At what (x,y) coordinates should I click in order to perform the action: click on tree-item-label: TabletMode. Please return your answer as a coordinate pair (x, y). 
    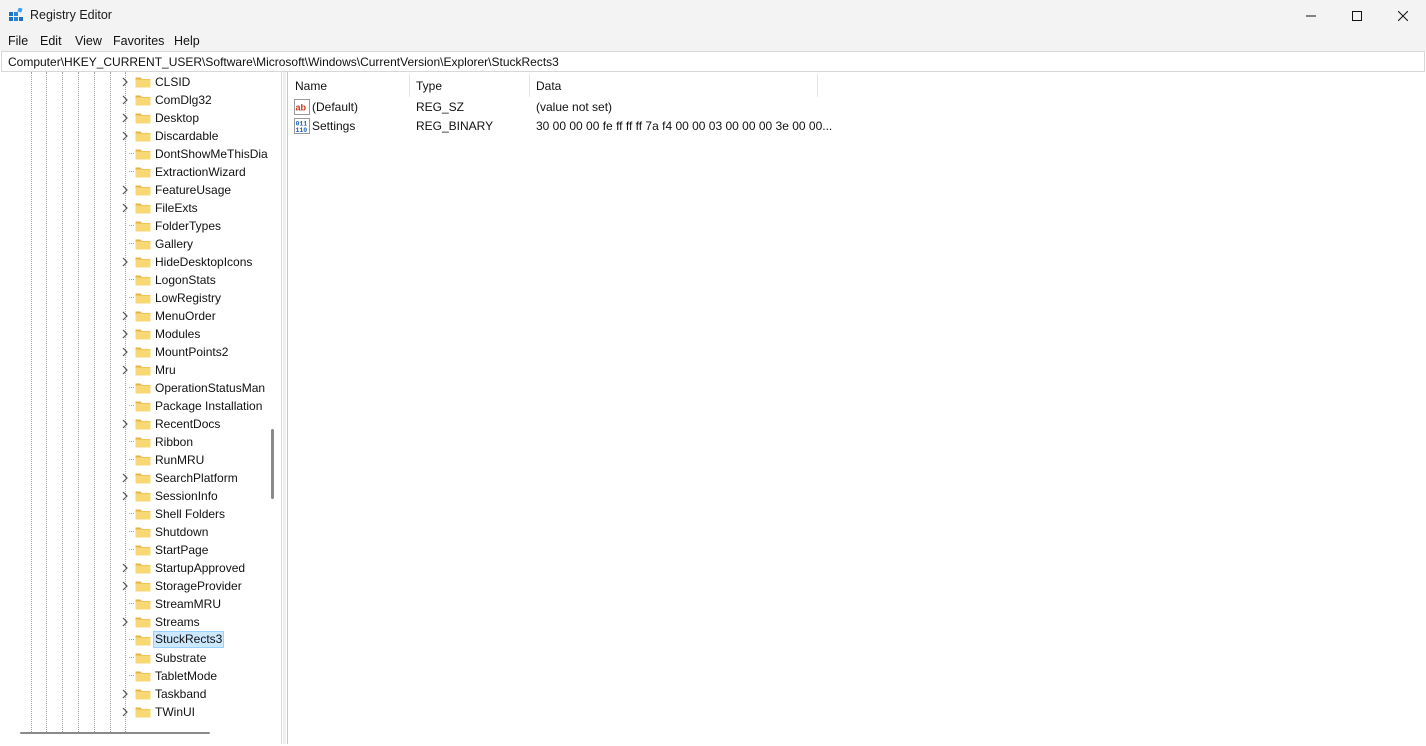
    Looking at the image, I should click on (186, 676).